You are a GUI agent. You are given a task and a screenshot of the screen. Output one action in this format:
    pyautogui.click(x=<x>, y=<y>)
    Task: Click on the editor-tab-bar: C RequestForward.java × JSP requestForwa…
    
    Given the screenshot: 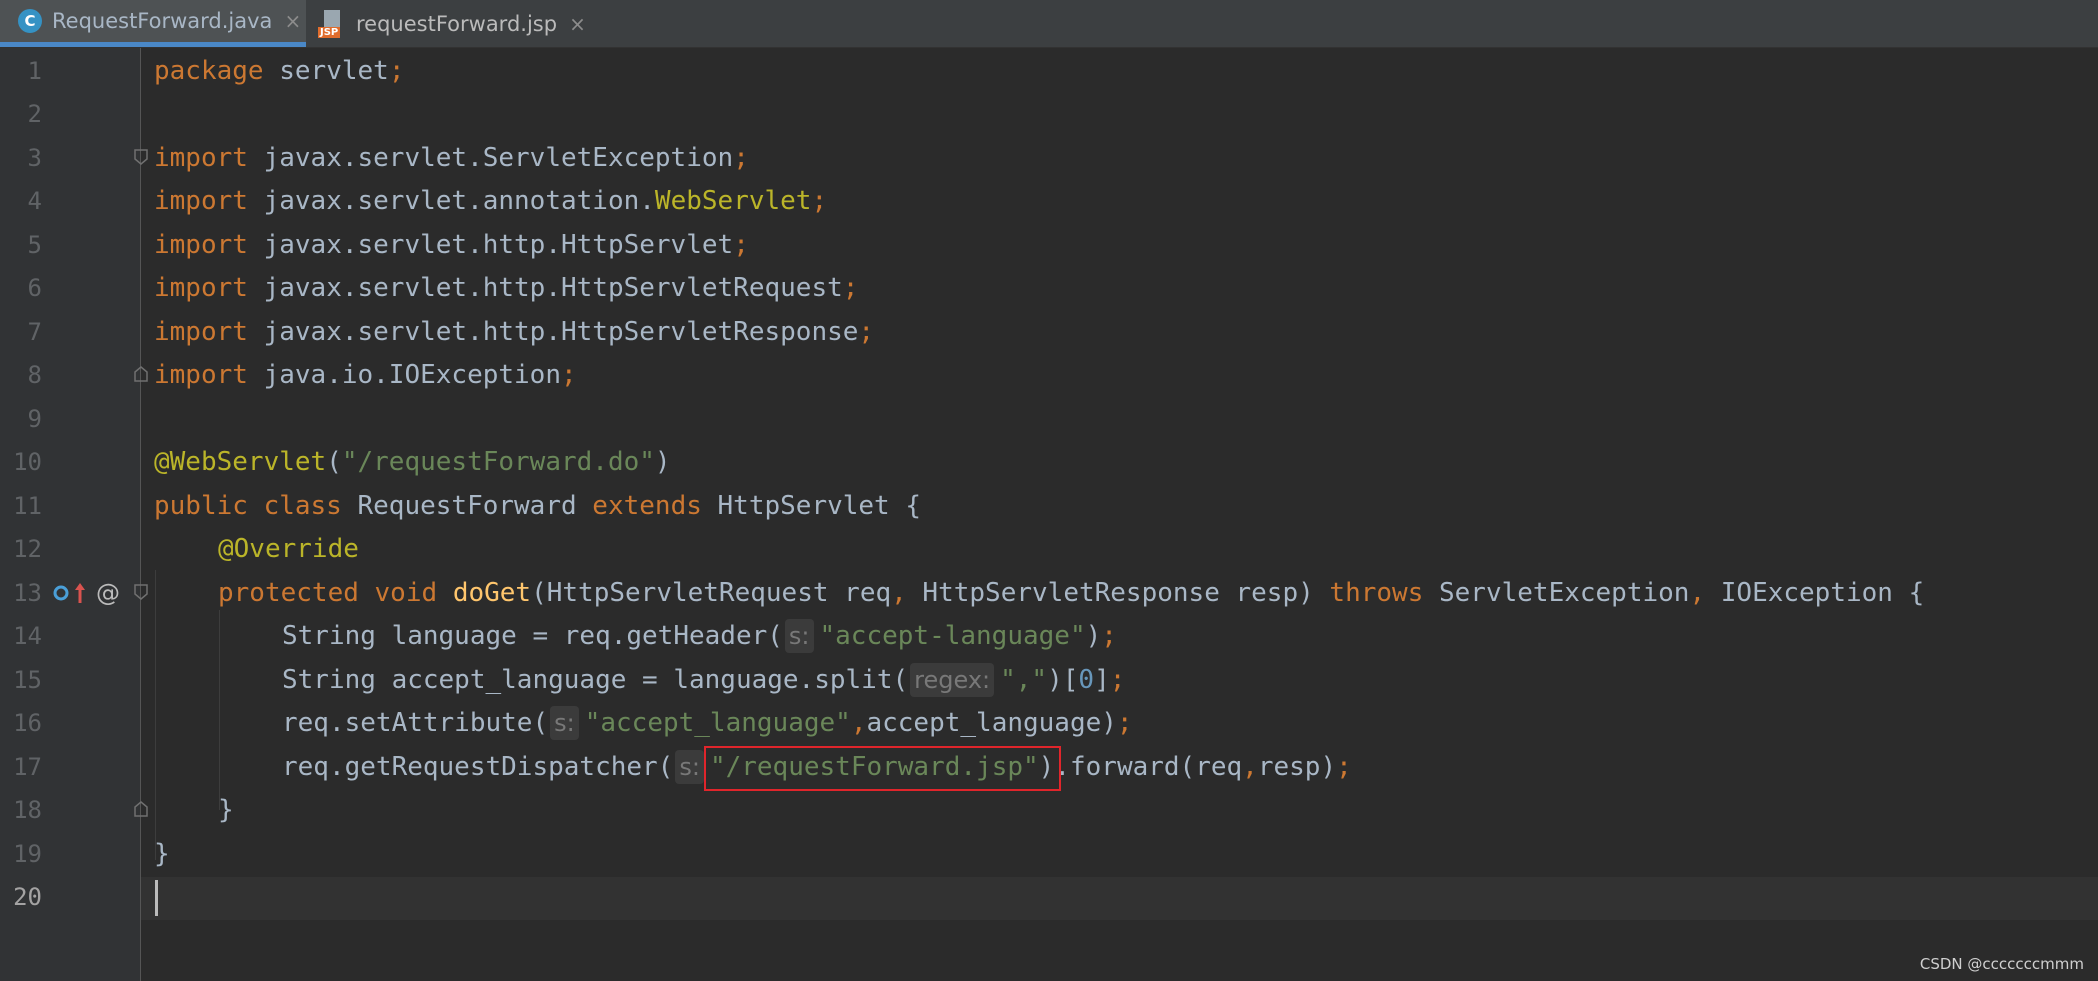 What is the action you would take?
    pyautogui.click(x=1049, y=24)
    